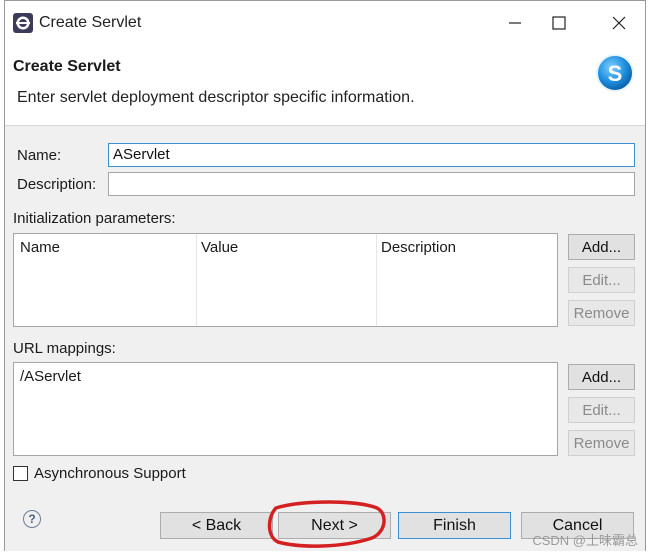 The image size is (650, 555). I want to click on maximize-button, so click(559, 23).